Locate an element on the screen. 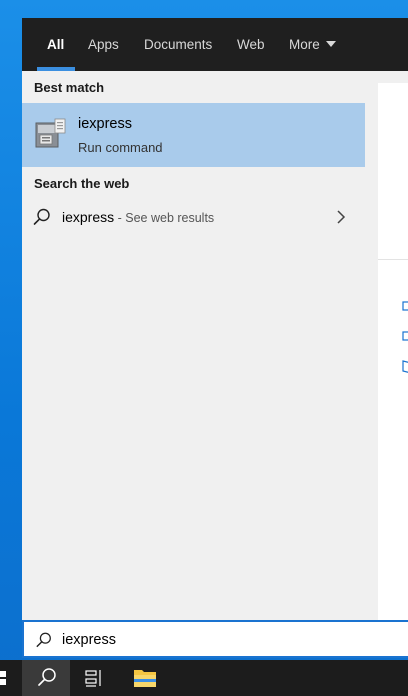  preview-pane is located at coordinates (386, 345).